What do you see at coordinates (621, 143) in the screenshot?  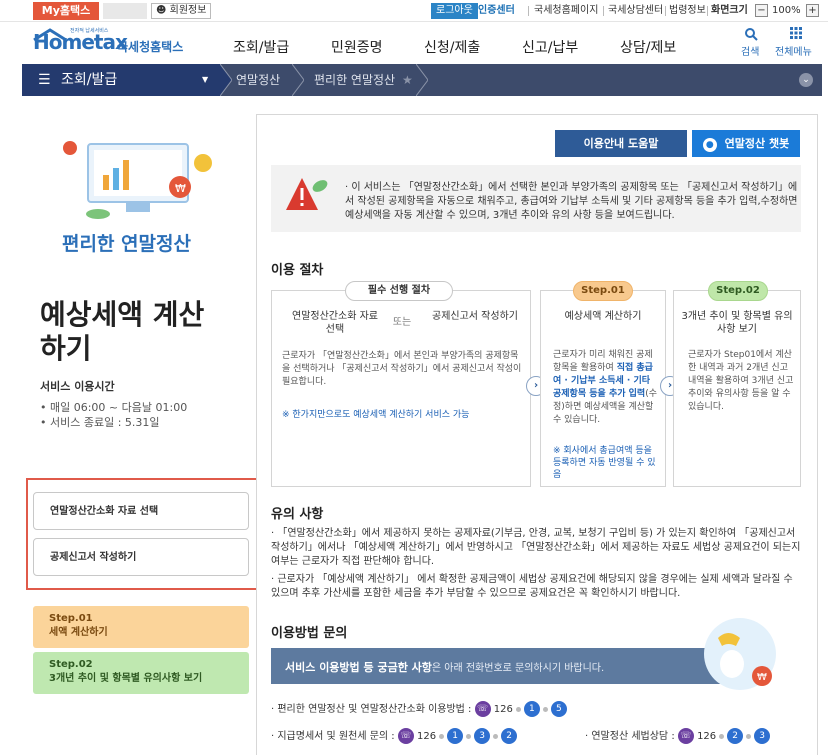 I see `usage-guide-button: 이용안내 도움말` at bounding box center [621, 143].